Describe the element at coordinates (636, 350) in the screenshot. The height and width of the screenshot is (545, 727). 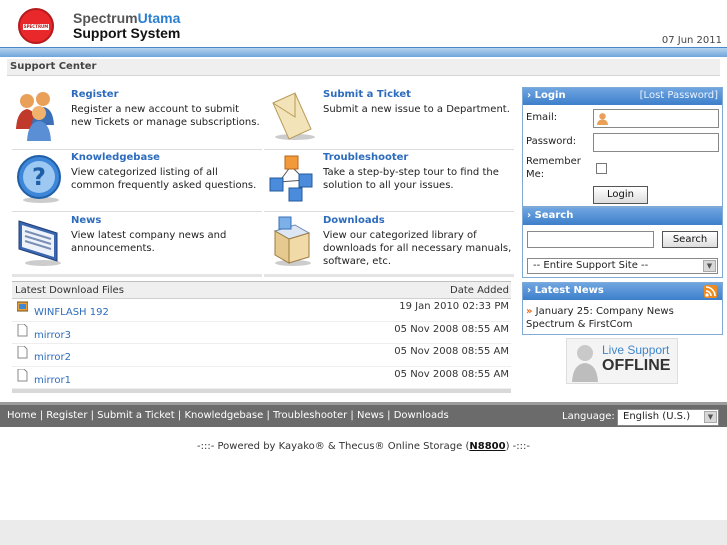
I see `live-support-label: Live Support` at that location.